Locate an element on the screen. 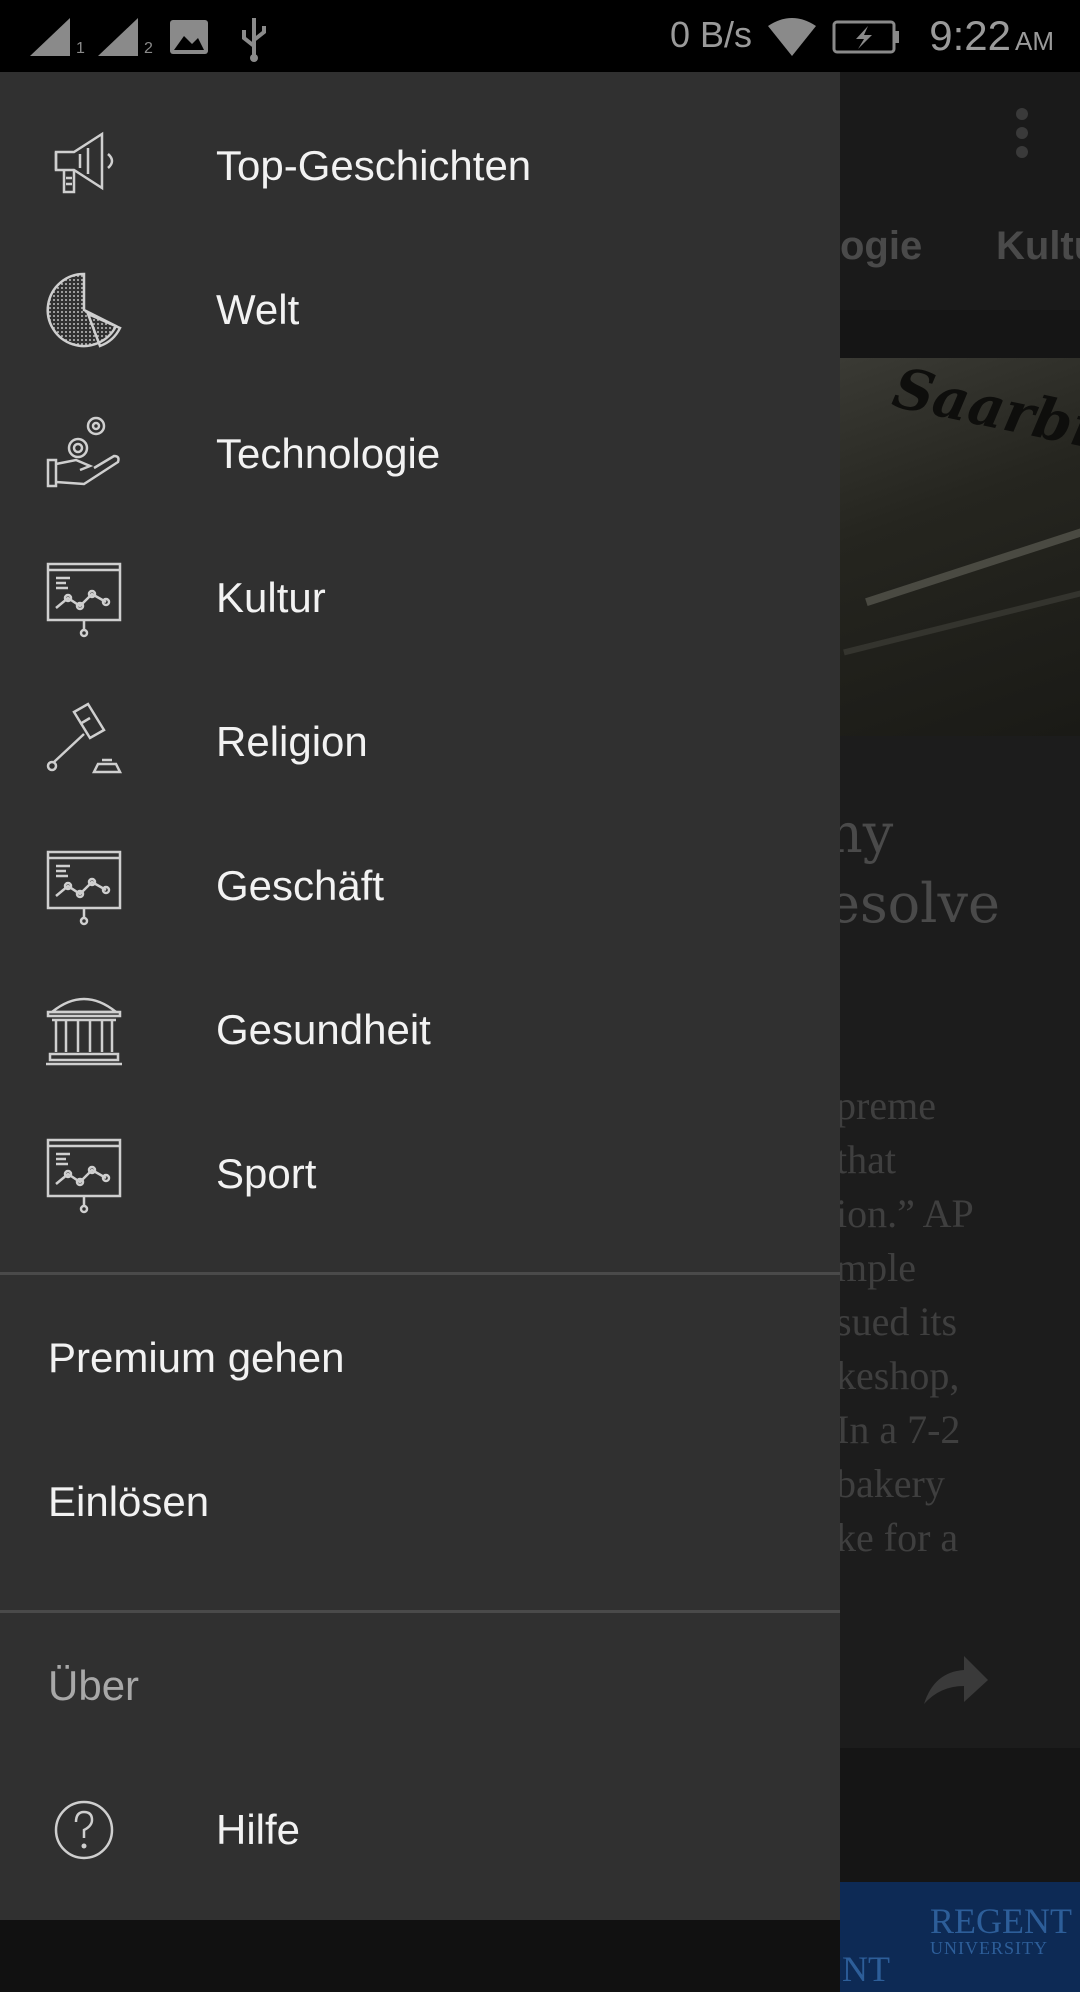 This screenshot has width=1080, height=1992. redeem-button: Einlösen is located at coordinates (420, 1502).